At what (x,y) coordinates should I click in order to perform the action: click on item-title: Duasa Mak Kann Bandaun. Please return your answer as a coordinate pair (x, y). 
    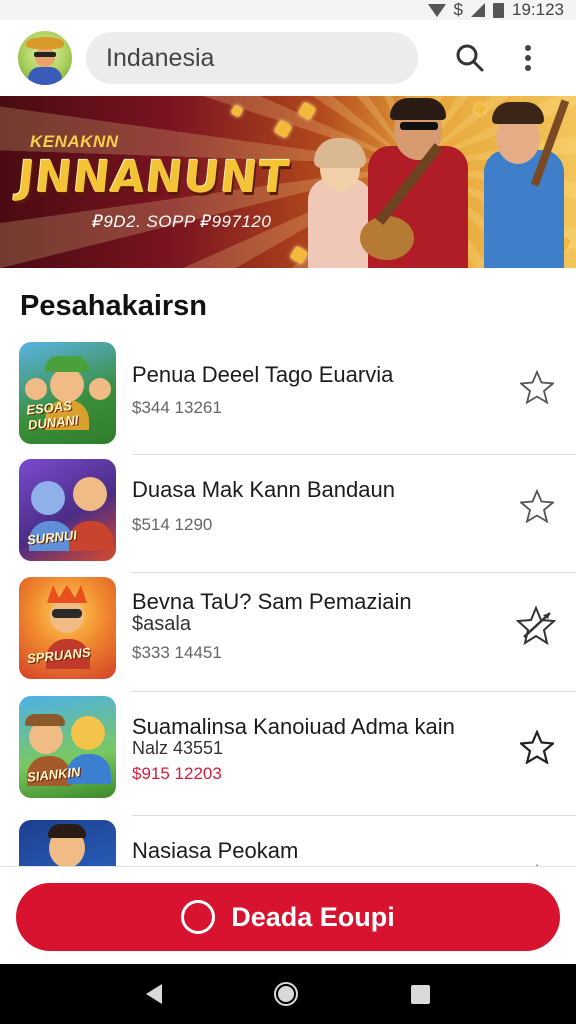
    Looking at the image, I should click on (263, 489).